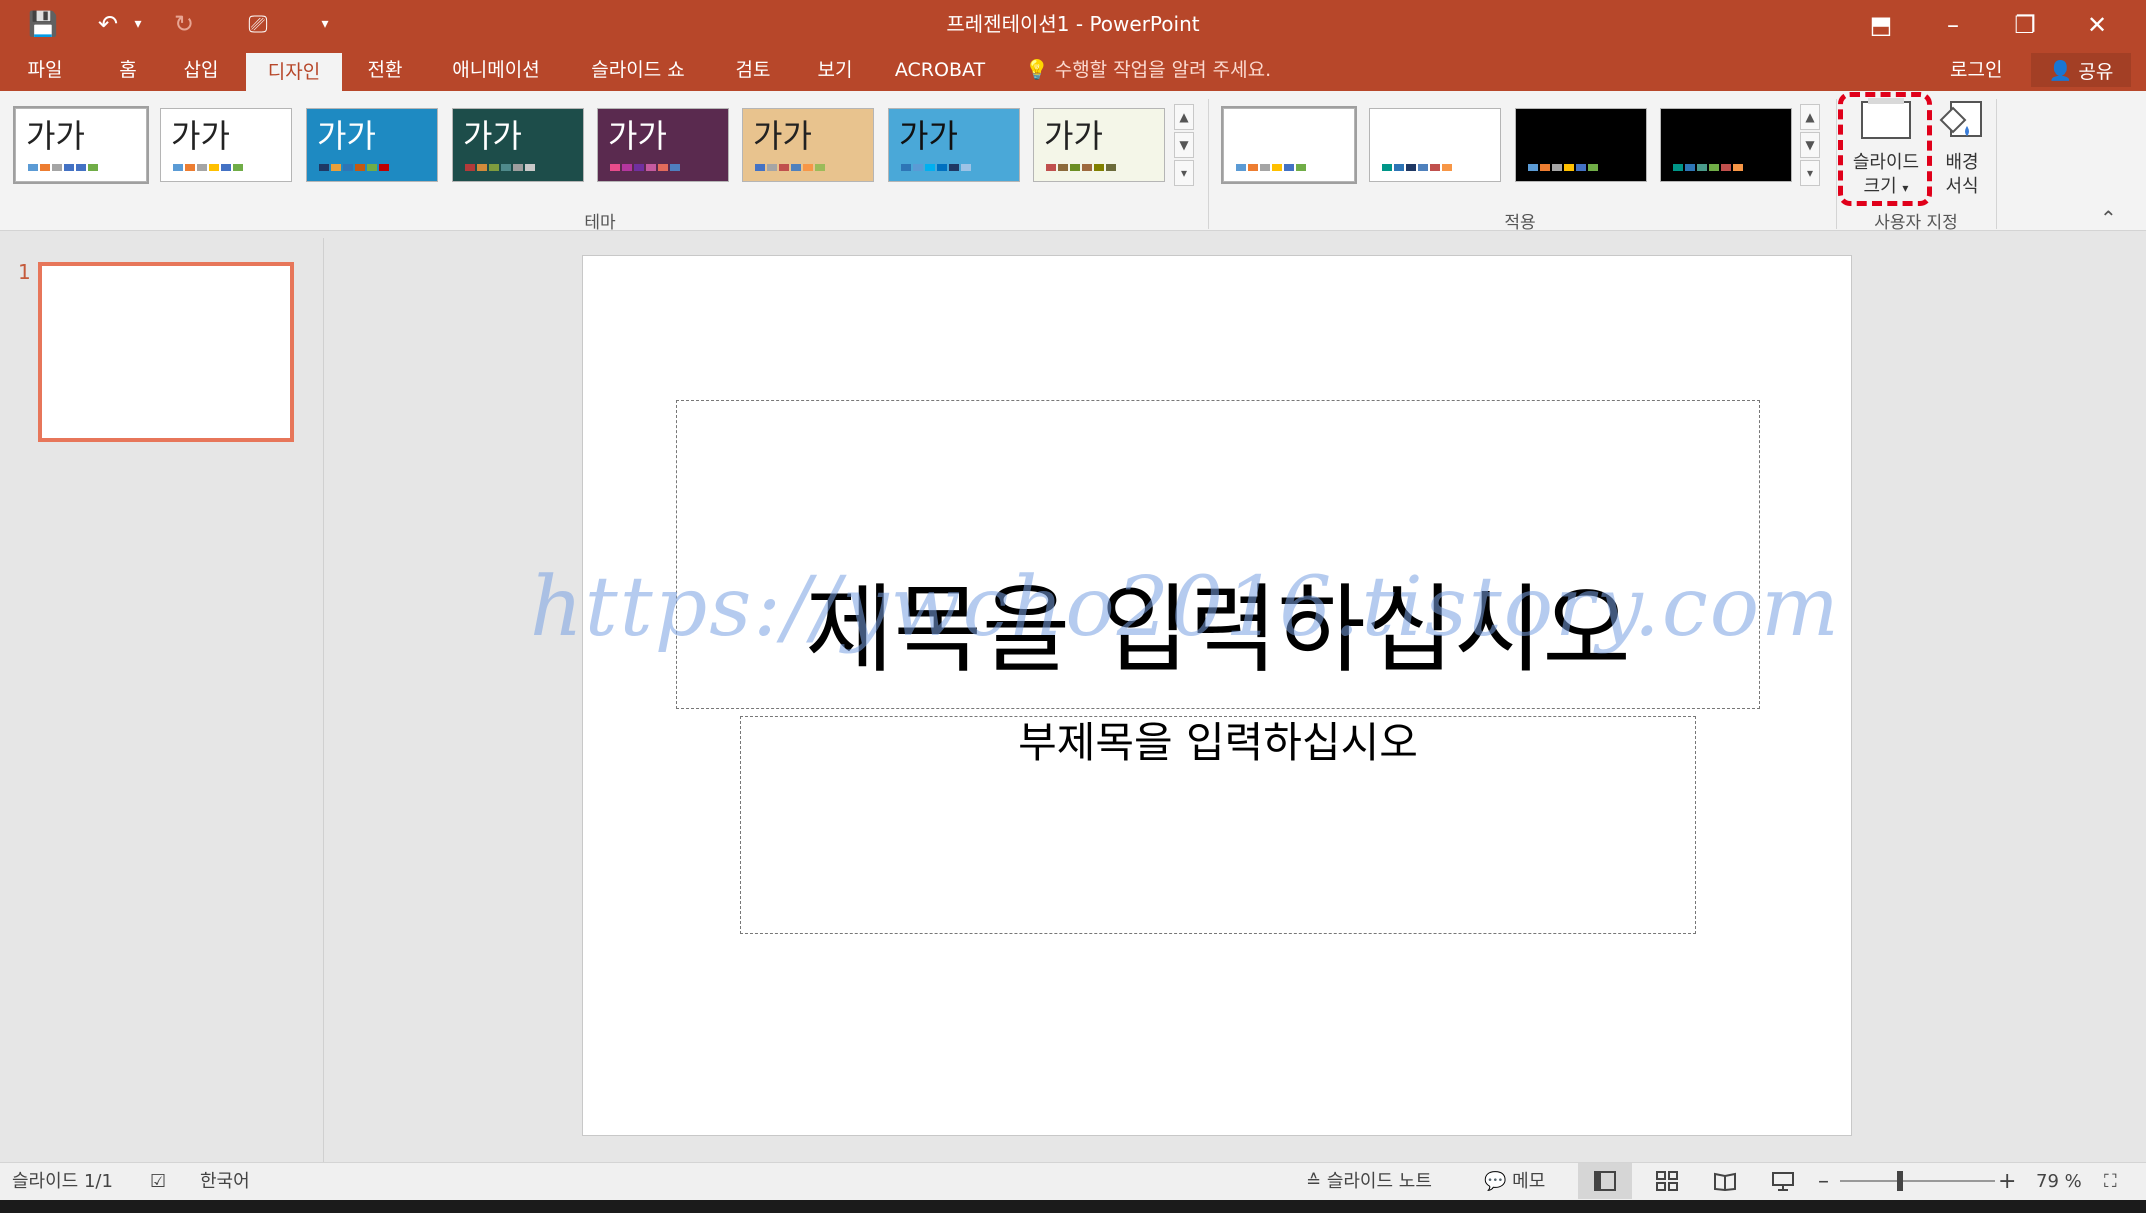  What do you see at coordinates (1073, 1181) in the screenshot?
I see `status-bar: 슬라이드 1/1 ☑ 한국어 ≙ 슬라이드 노트 💬 메모 – + 79 % ⛶` at bounding box center [1073, 1181].